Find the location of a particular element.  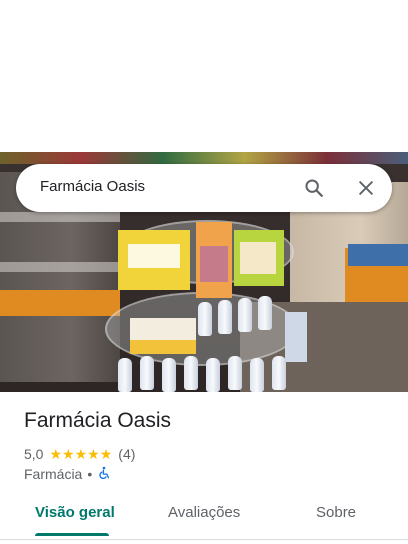

rating-stars: ★ ★ ★ ★ ★ is located at coordinates (80, 454).